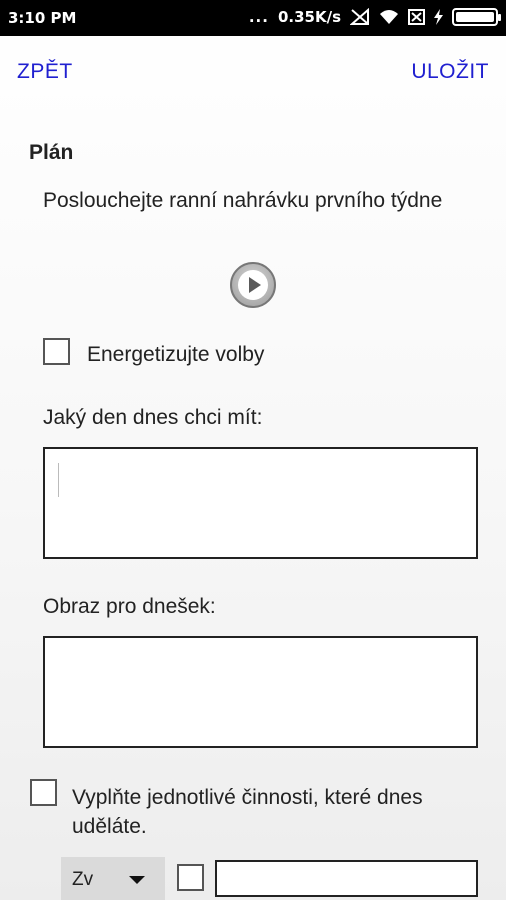 This screenshot has height=900, width=506. Describe the element at coordinates (113, 878) in the screenshot. I see `activity-type-dropdown: Zv` at that location.